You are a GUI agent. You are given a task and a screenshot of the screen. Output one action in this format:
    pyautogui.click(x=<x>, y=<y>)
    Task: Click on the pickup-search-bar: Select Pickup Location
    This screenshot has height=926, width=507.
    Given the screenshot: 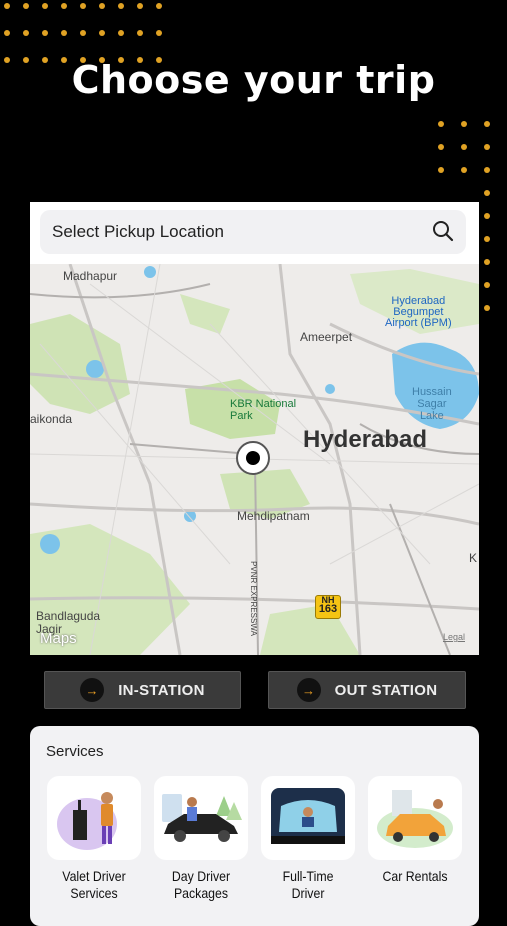 What is the action you would take?
    pyautogui.click(x=253, y=232)
    